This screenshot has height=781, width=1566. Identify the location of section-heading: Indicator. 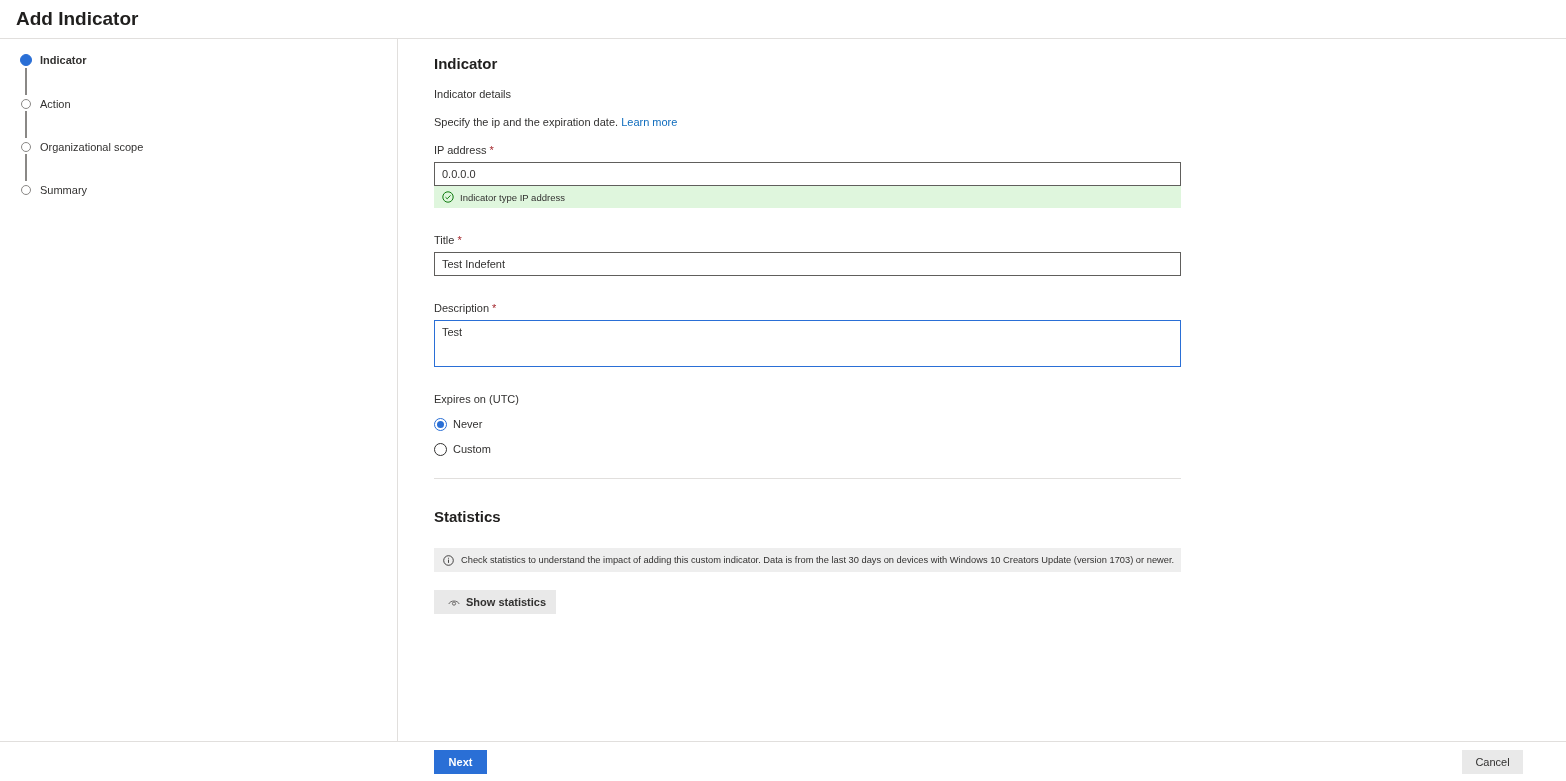
(466, 64).